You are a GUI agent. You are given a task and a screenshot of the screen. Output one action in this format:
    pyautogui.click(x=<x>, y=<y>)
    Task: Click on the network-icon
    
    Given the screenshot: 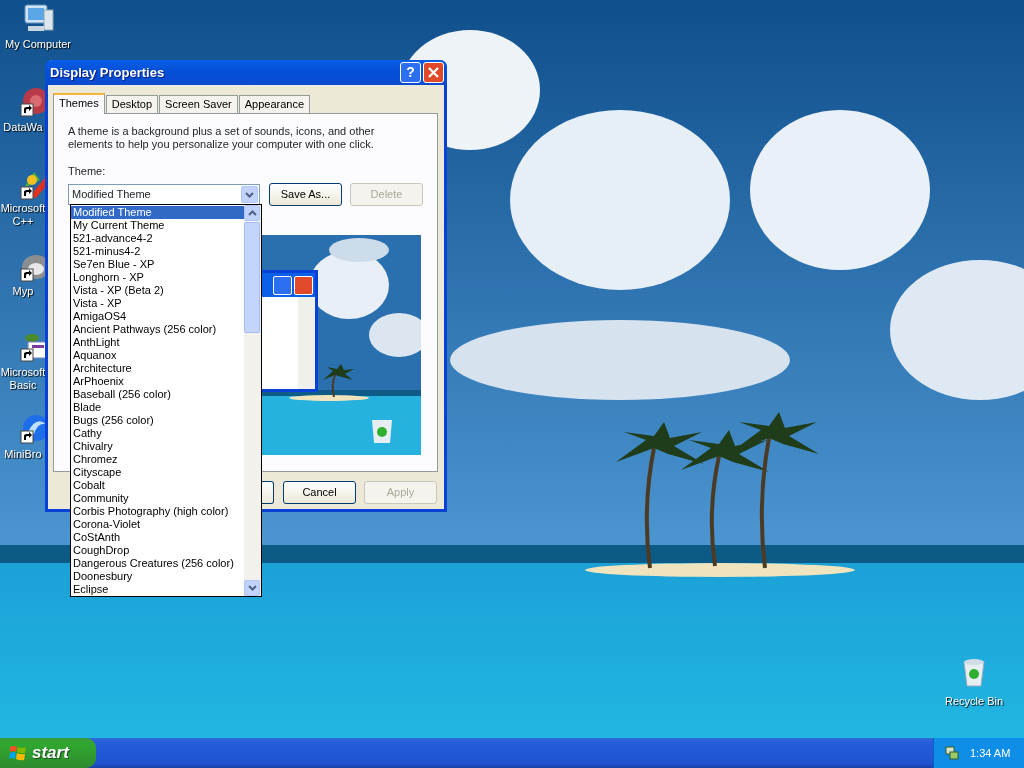 What is the action you would take?
    pyautogui.click(x=952, y=753)
    